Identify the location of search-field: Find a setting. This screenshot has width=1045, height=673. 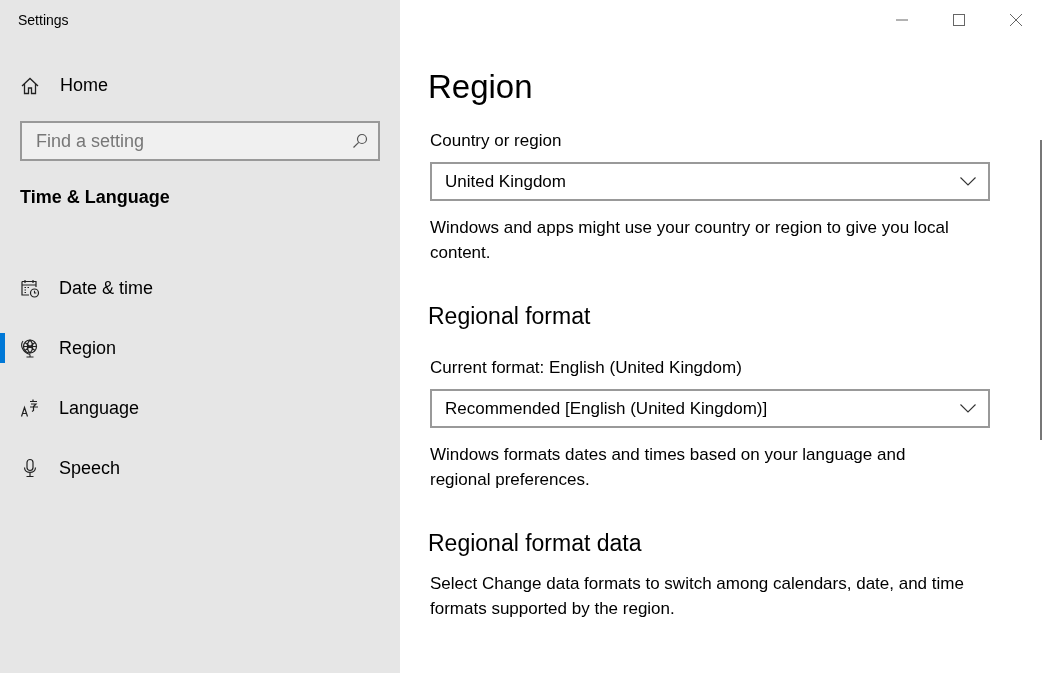
(200, 141).